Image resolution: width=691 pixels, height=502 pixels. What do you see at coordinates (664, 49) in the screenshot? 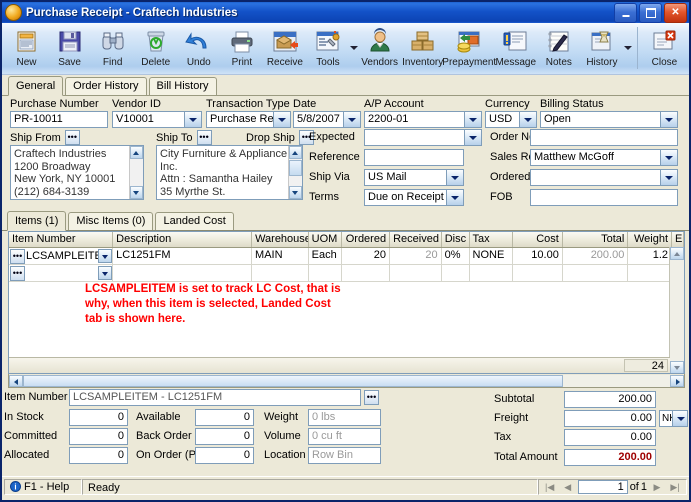
I see `close-toolbar-button: Close` at bounding box center [664, 49].